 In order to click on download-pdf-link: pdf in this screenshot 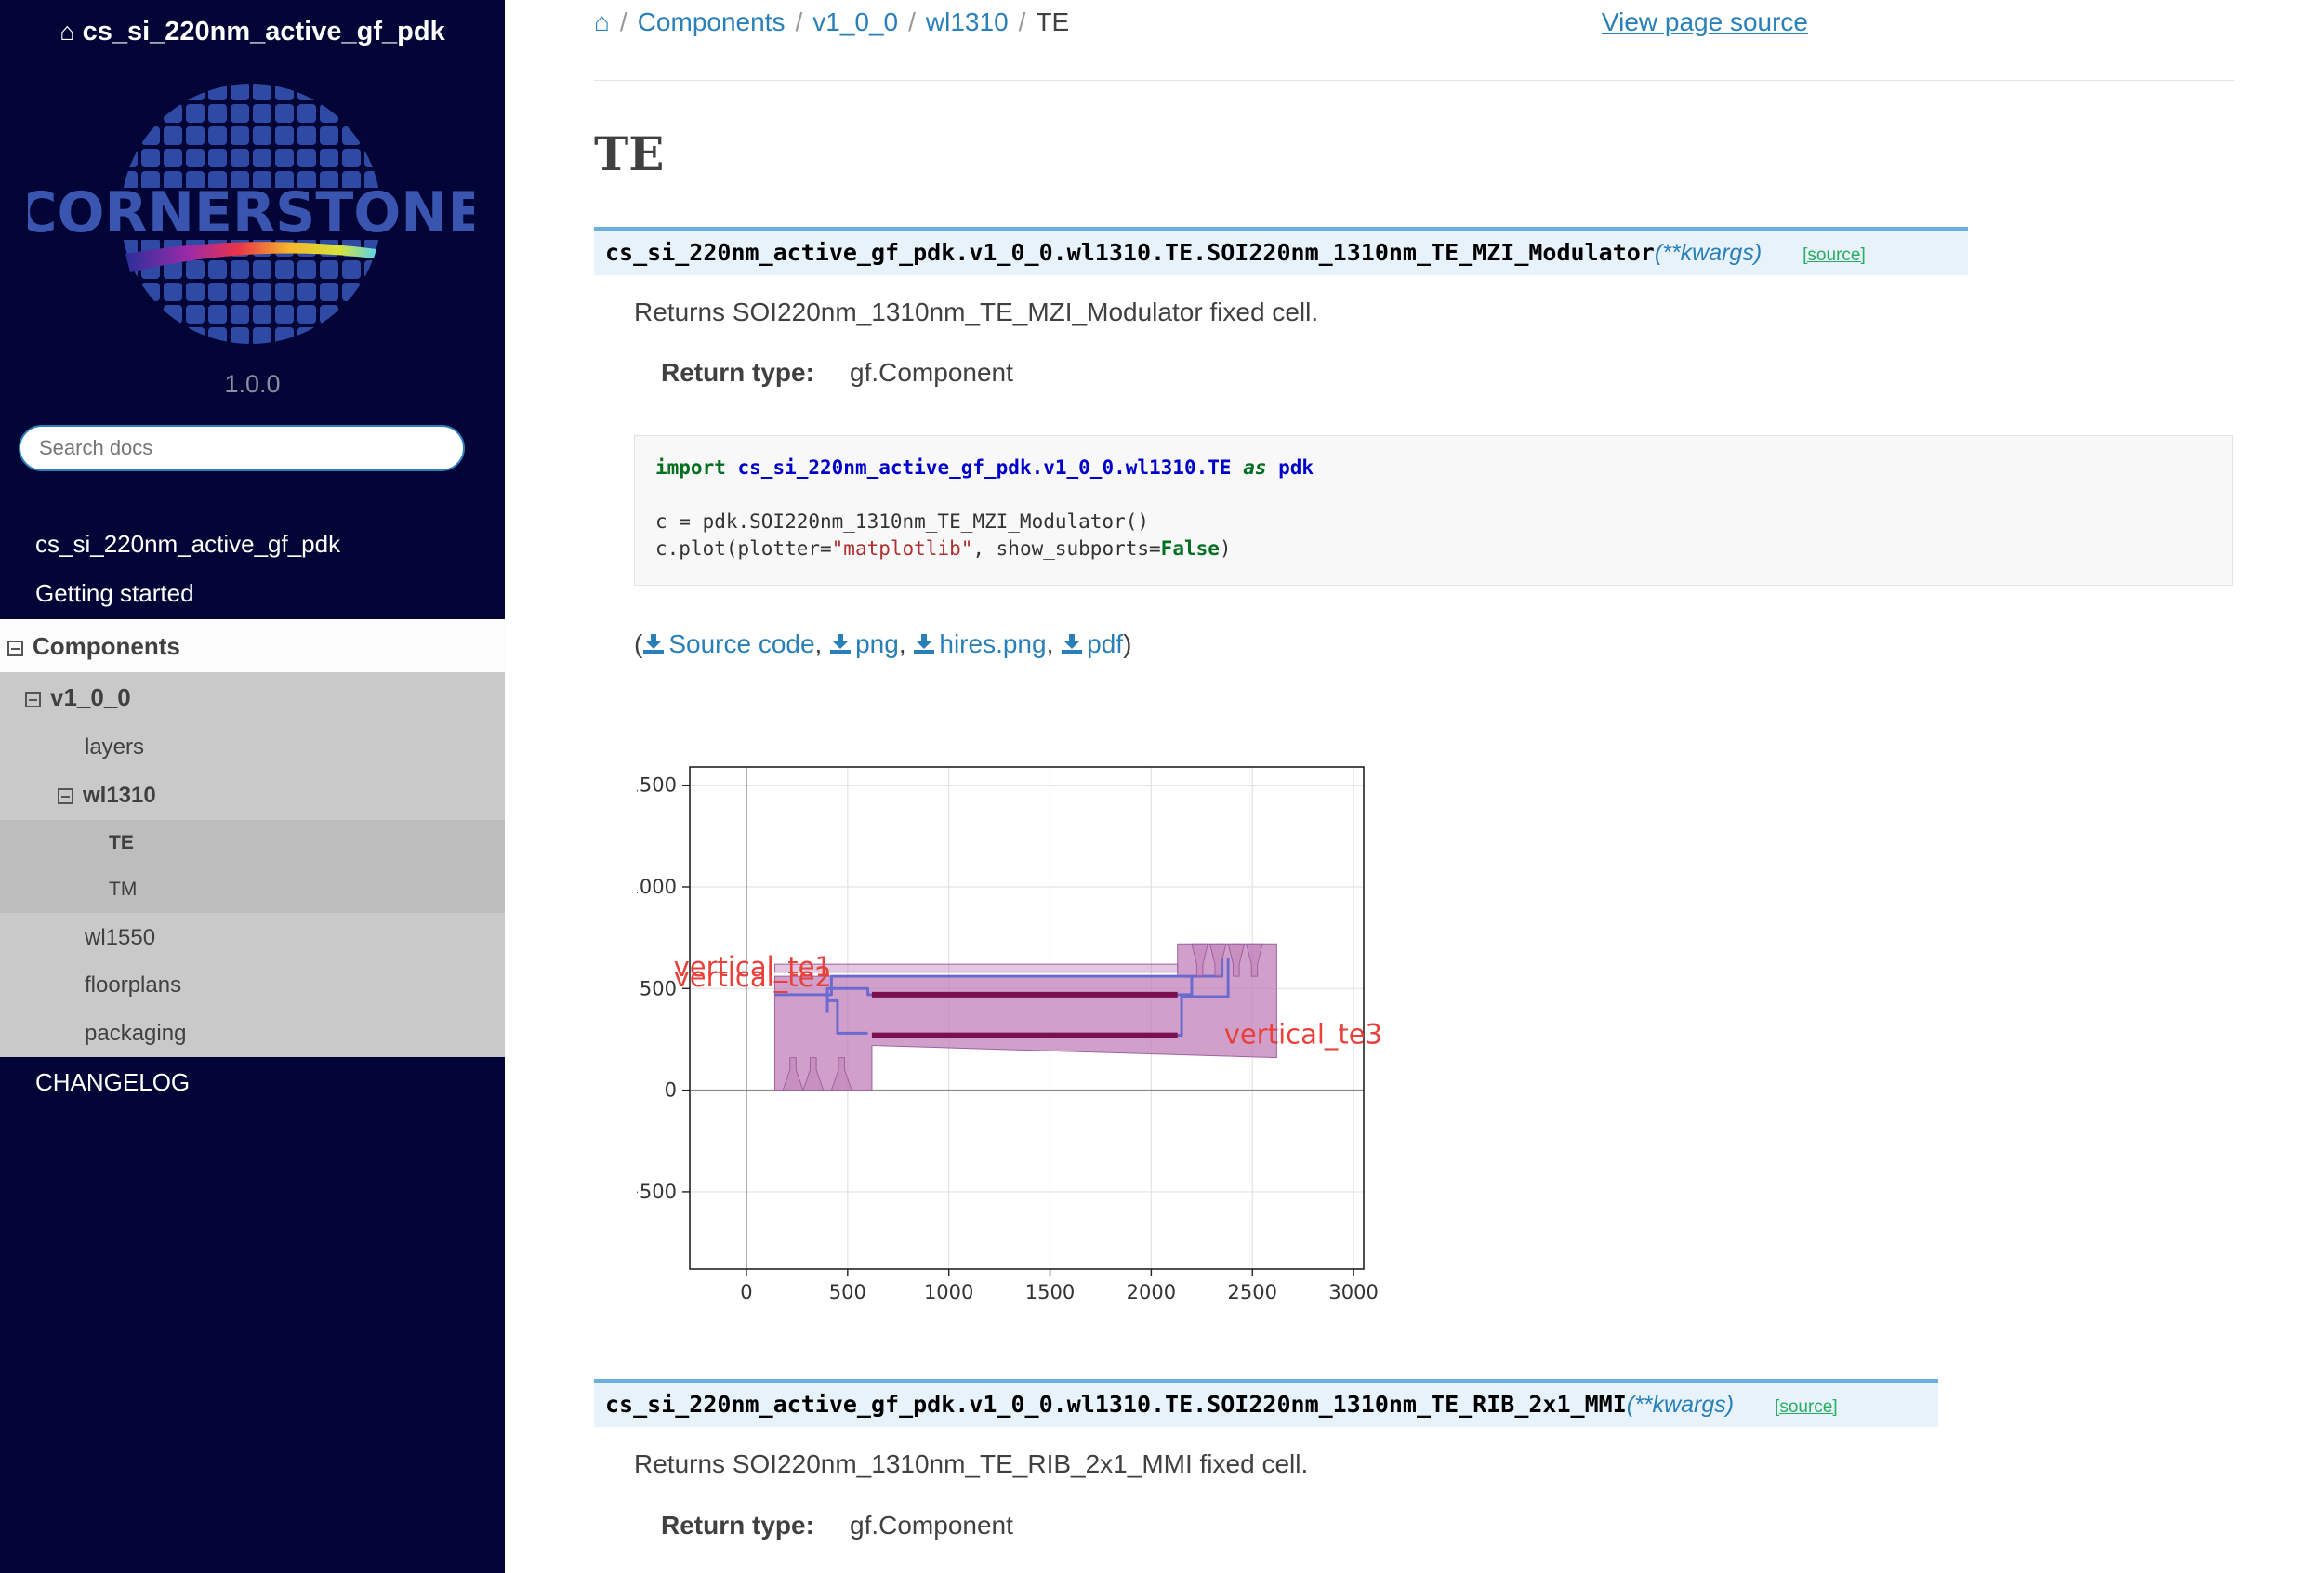, I will do `click(1092, 644)`.